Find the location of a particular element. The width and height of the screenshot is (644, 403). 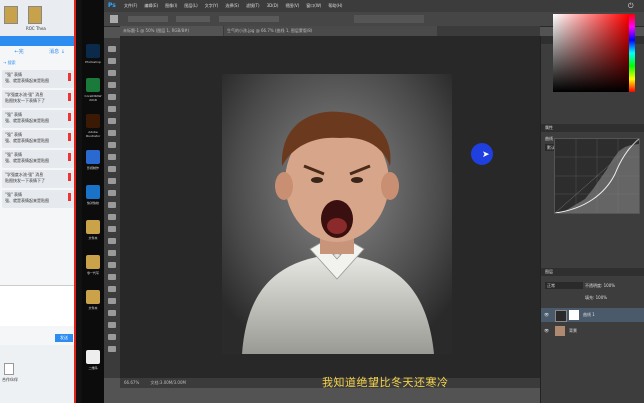

desktop-icon-label: 快对快校 is located at coordinates (92, 203).